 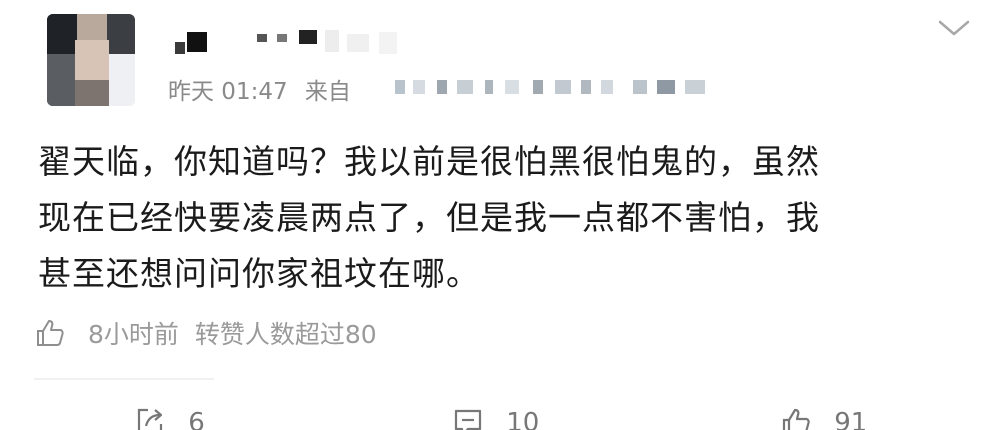 I want to click on share-icon, so click(x=150, y=419).